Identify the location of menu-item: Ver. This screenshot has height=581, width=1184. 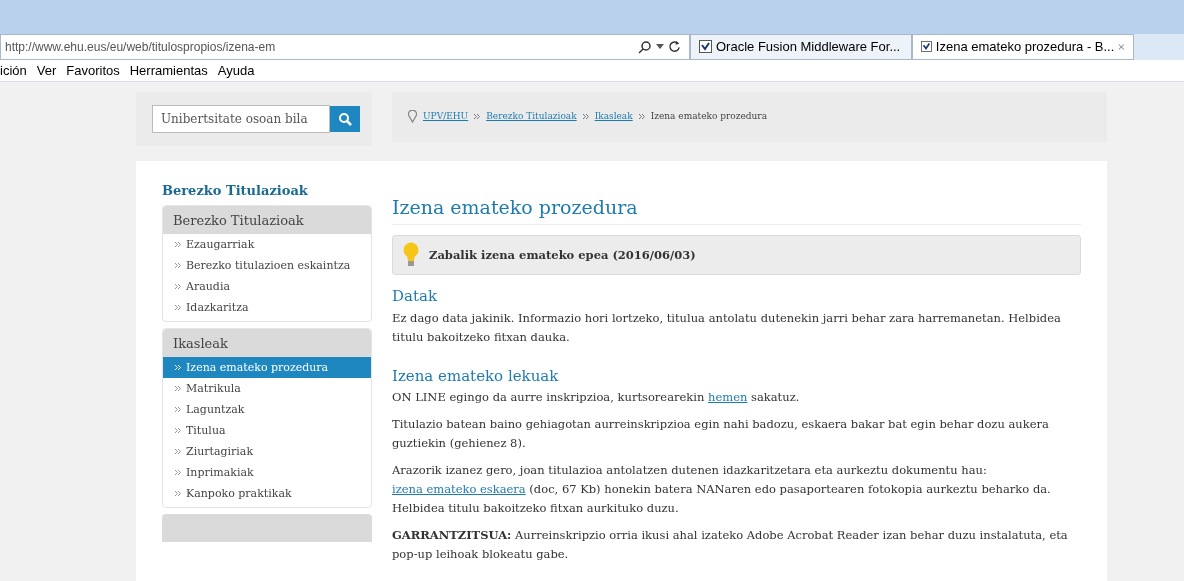
(46, 70).